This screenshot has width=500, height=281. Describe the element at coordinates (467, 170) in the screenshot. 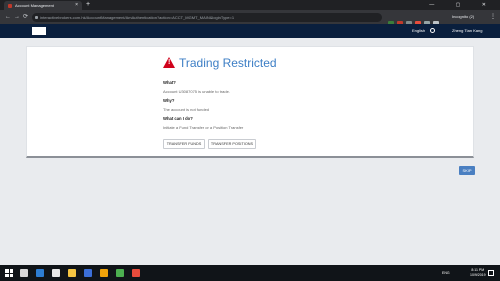

I see `skip-button: SKIP` at that location.